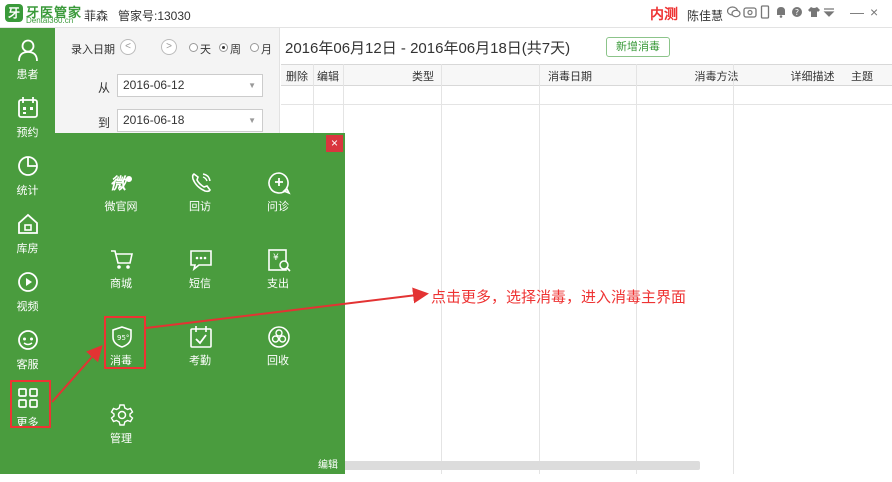  I want to click on wechat-icon, so click(733, 13).